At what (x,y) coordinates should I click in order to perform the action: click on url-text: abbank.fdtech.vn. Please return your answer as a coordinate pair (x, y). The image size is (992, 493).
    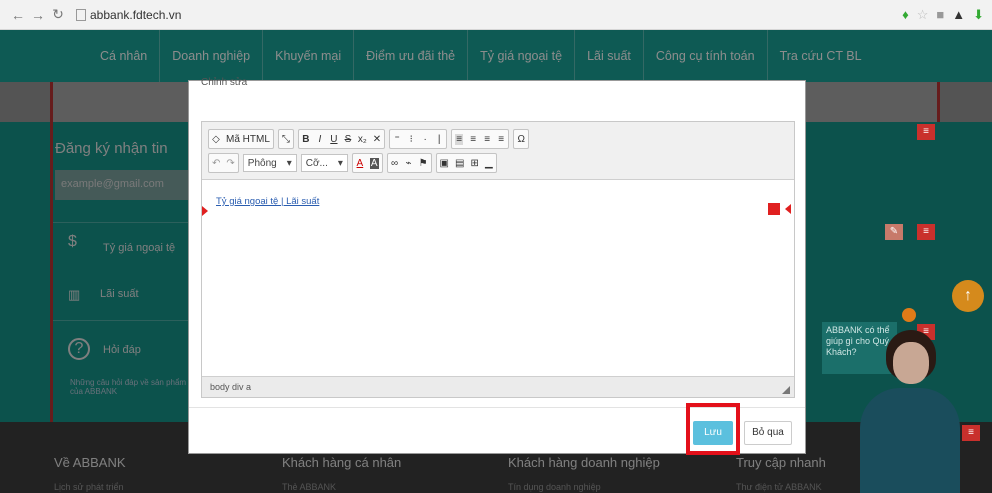
    Looking at the image, I should click on (136, 14).